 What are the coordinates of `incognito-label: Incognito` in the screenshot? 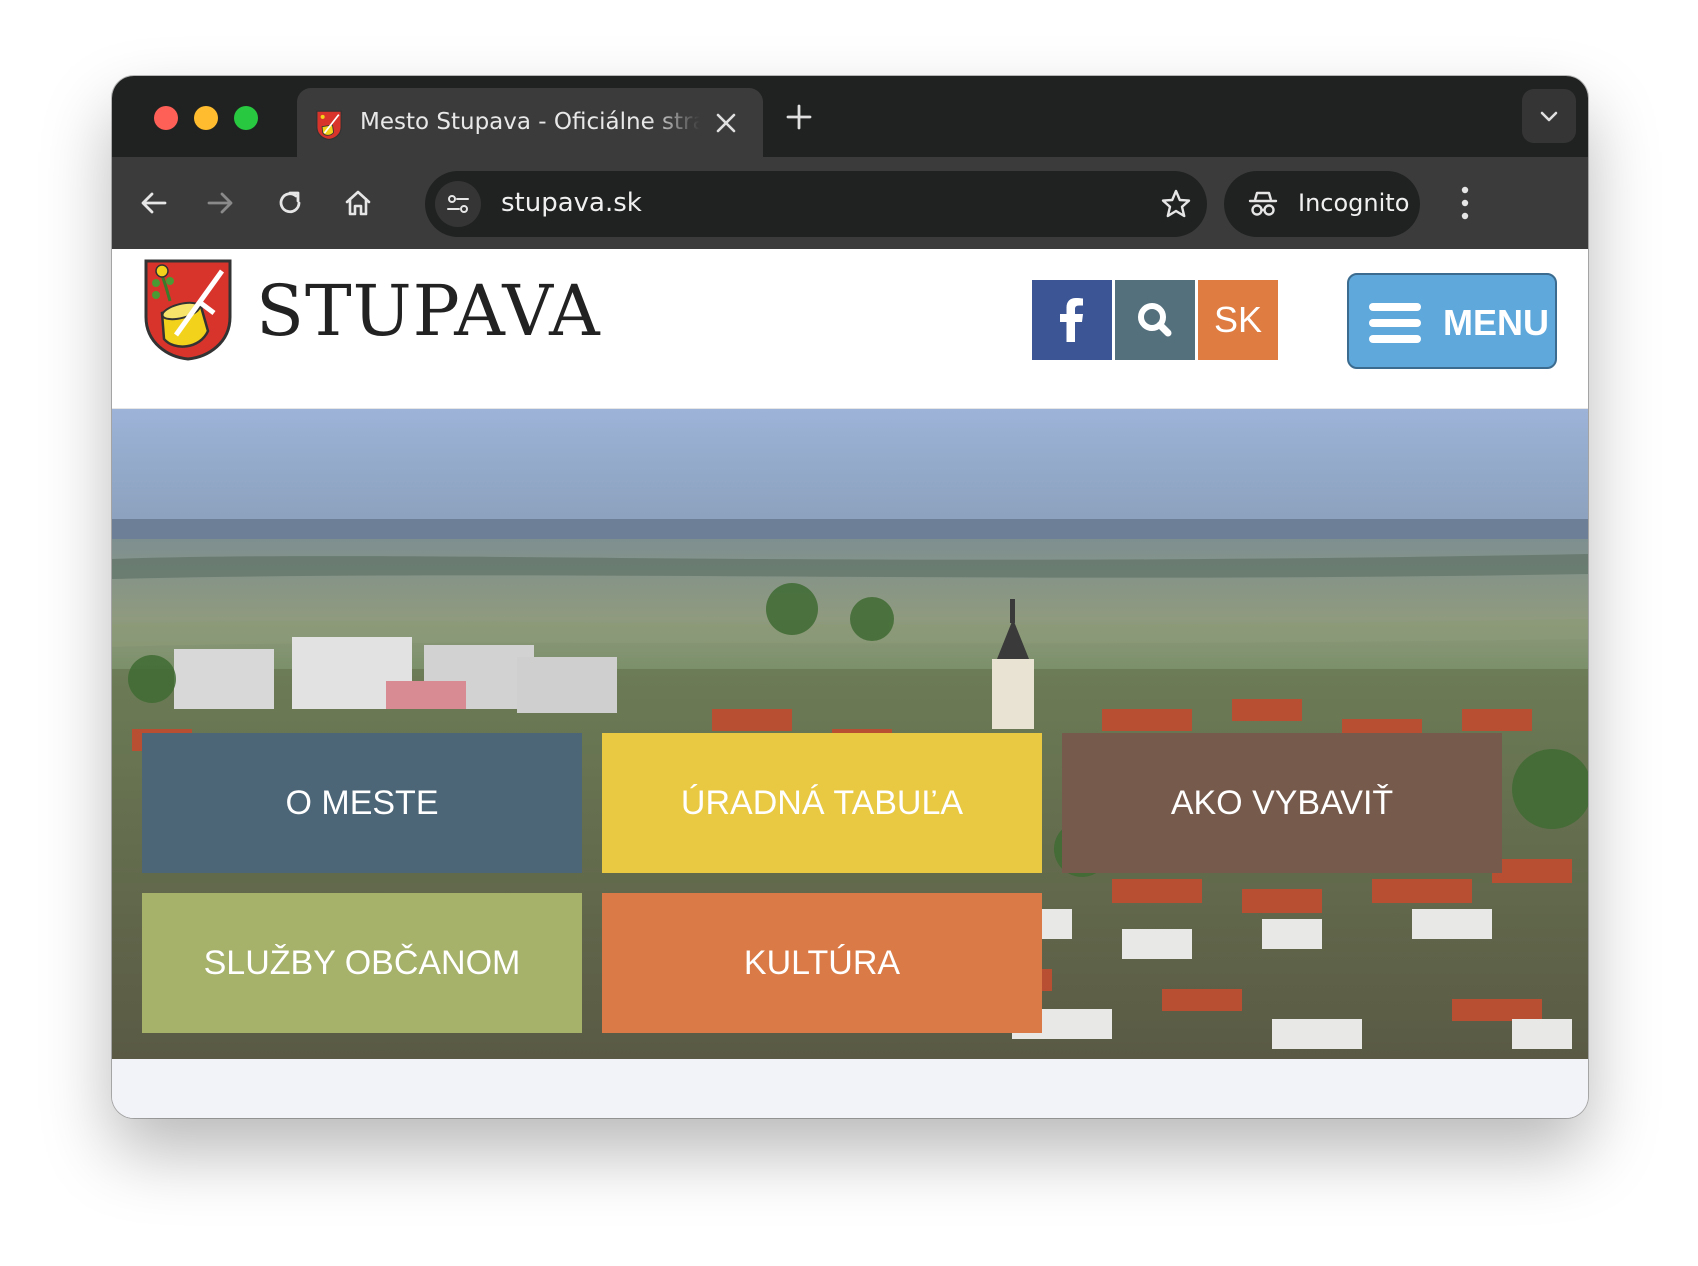 It's located at (1354, 203).